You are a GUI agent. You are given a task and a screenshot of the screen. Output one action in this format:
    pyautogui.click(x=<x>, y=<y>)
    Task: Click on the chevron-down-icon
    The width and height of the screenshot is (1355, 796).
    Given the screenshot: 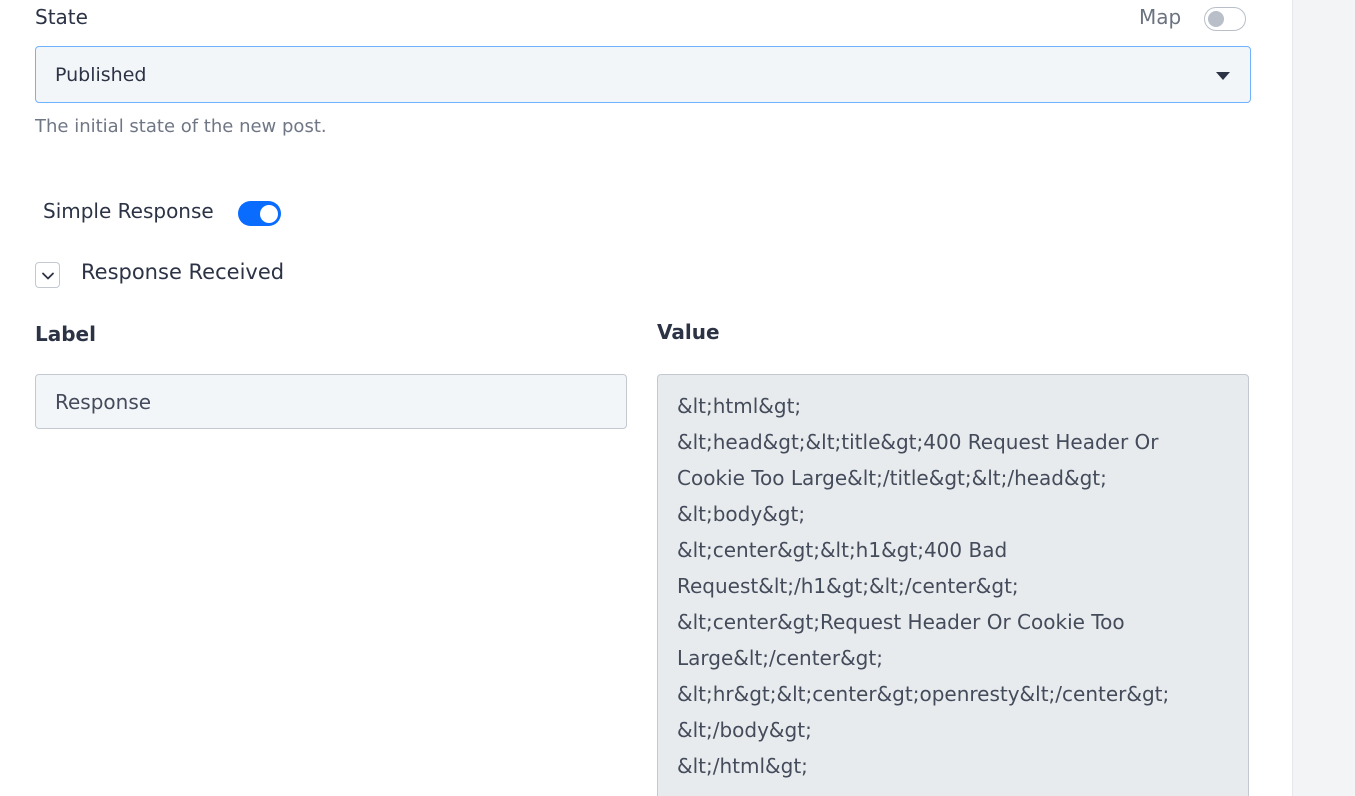 What is the action you would take?
    pyautogui.click(x=48, y=276)
    